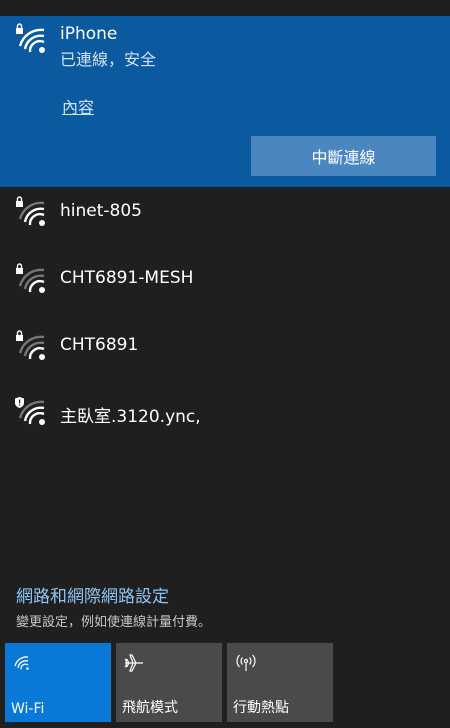  I want to click on airplane-mode-tile: 飛航模式, so click(169, 682).